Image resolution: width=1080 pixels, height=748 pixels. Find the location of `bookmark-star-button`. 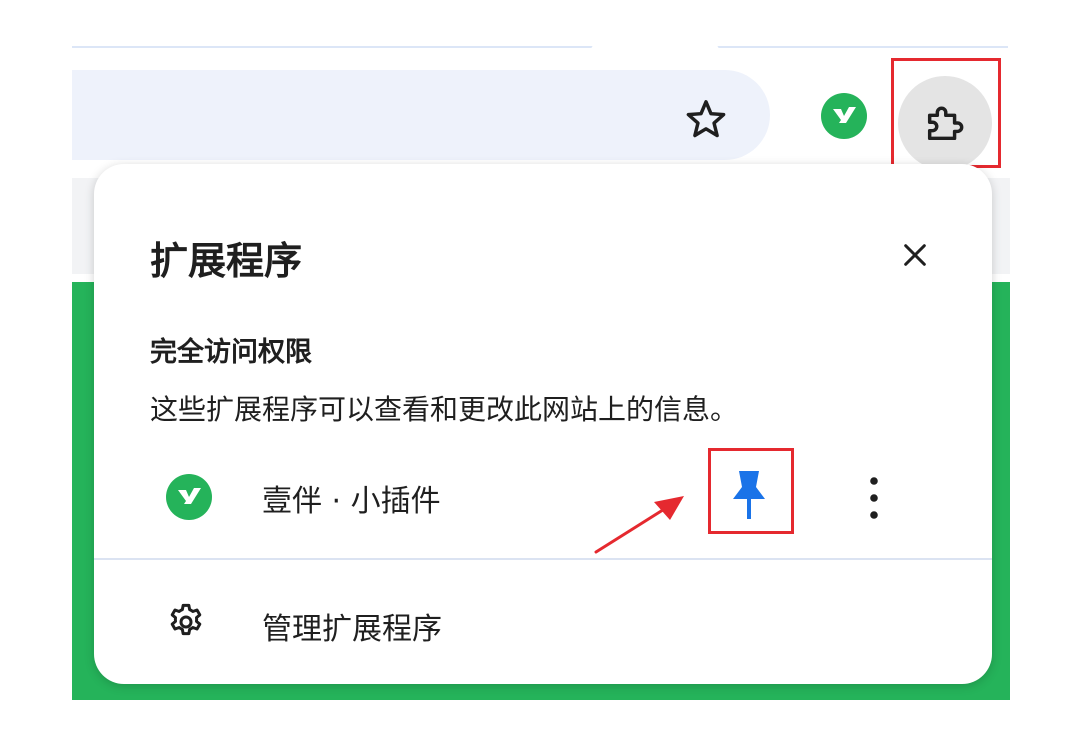

bookmark-star-button is located at coordinates (706, 120).